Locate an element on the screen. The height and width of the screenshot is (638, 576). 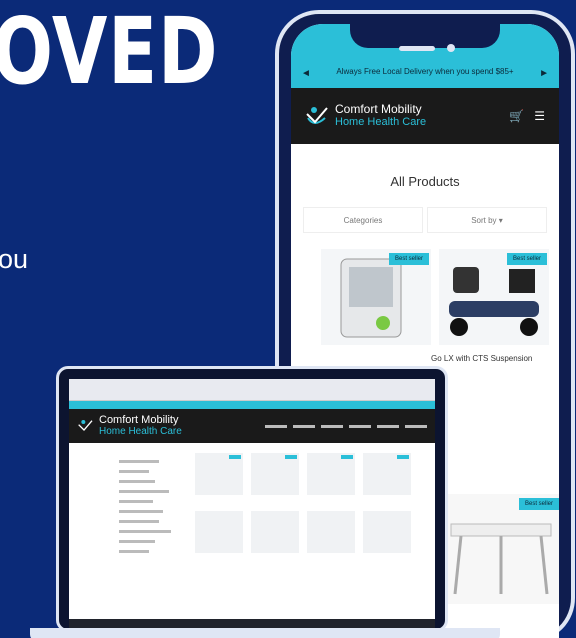
speaker-icon is located at coordinates (417, 48).